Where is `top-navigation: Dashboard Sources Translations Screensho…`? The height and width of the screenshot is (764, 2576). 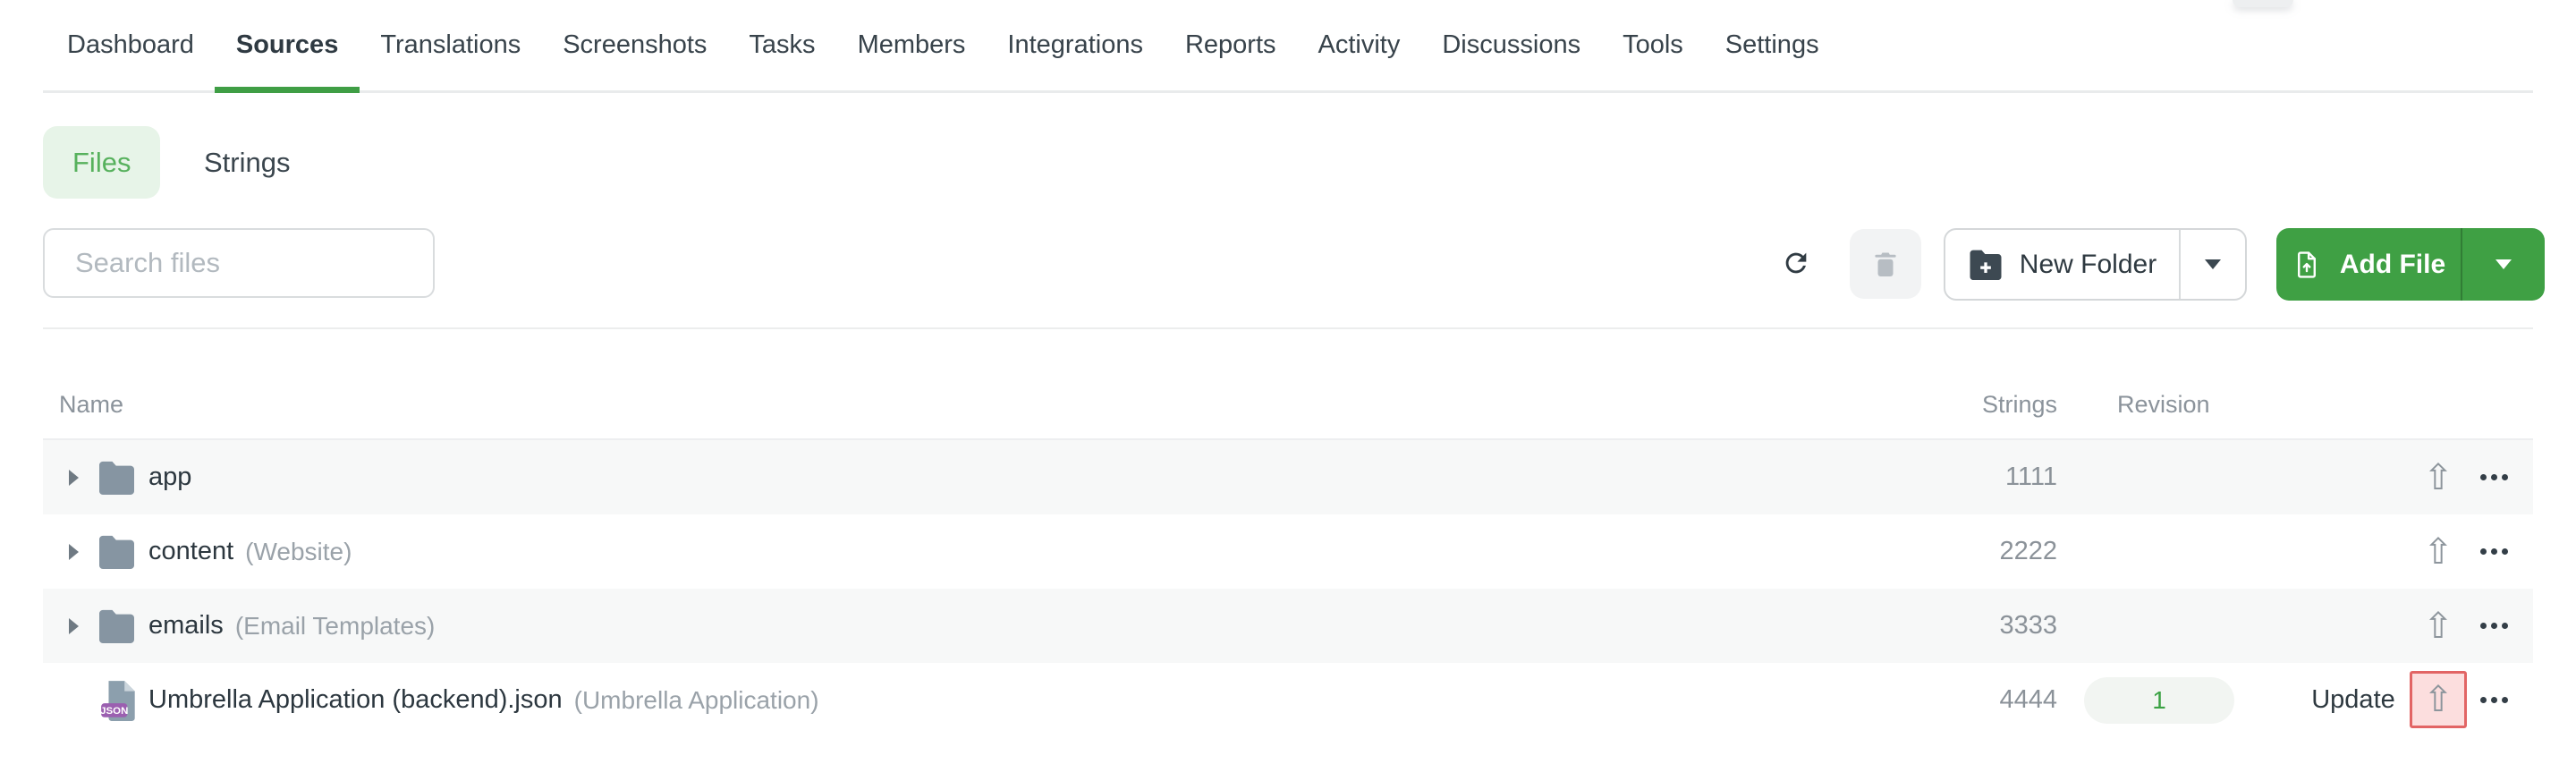
top-navigation: Dashboard Sources Translations Screensho… is located at coordinates (943, 46).